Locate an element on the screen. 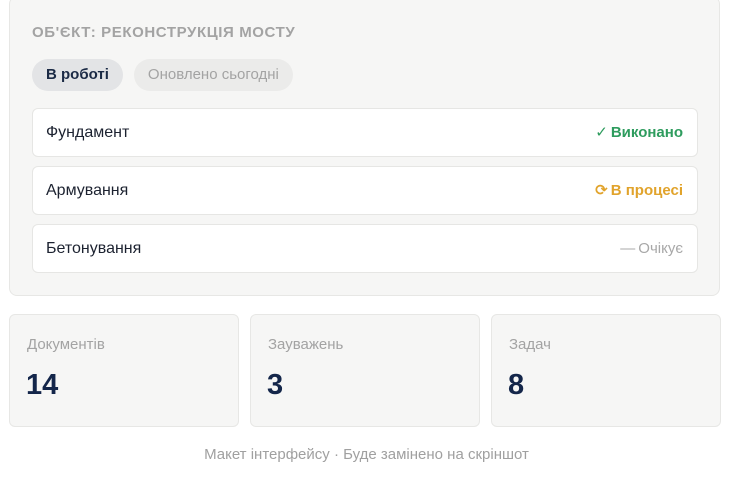  stat-card-documents: Документів 14 is located at coordinates (124, 370).